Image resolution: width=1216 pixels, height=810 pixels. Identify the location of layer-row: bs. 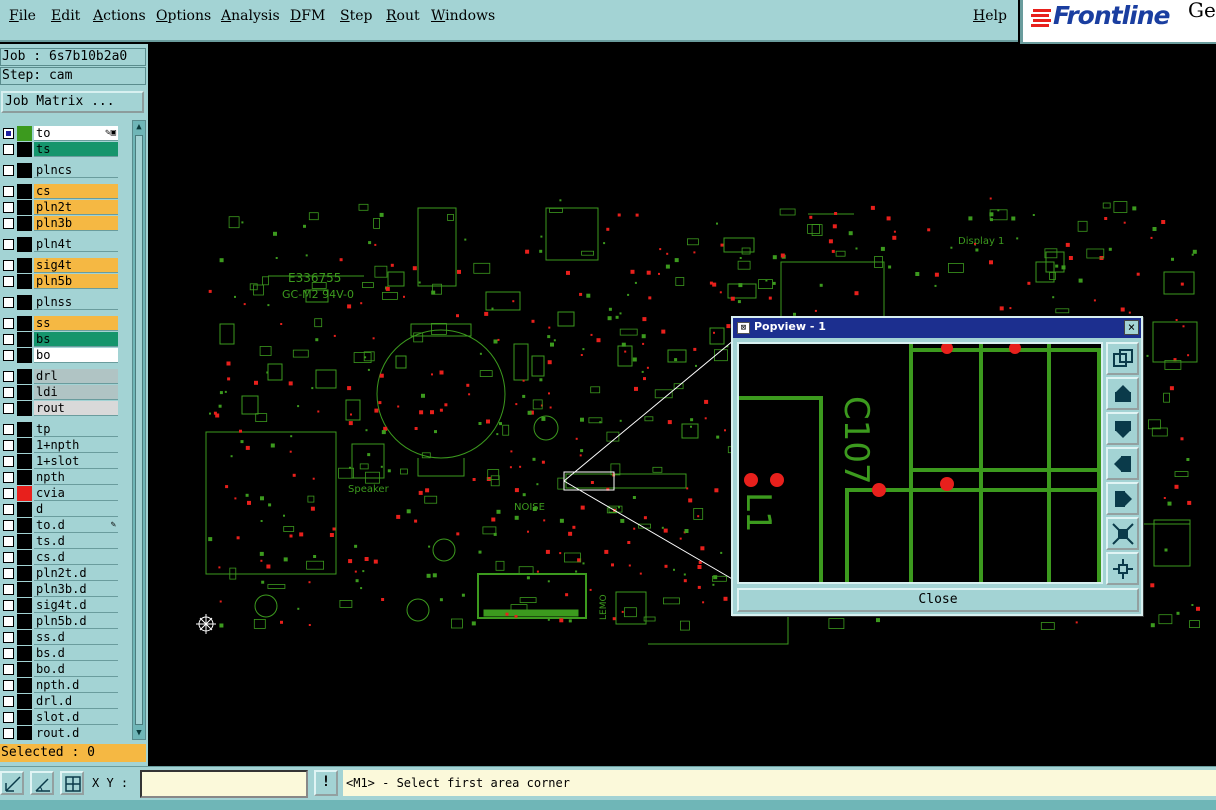
(59, 339).